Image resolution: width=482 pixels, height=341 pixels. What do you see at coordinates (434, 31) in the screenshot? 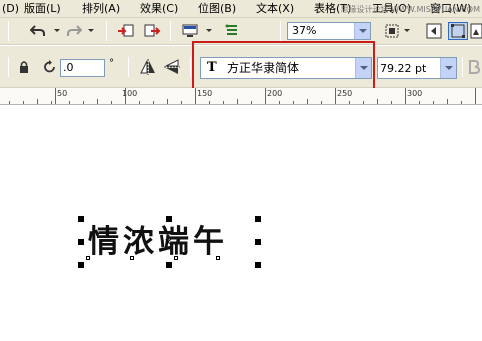
I see `snap-left-icon` at bounding box center [434, 31].